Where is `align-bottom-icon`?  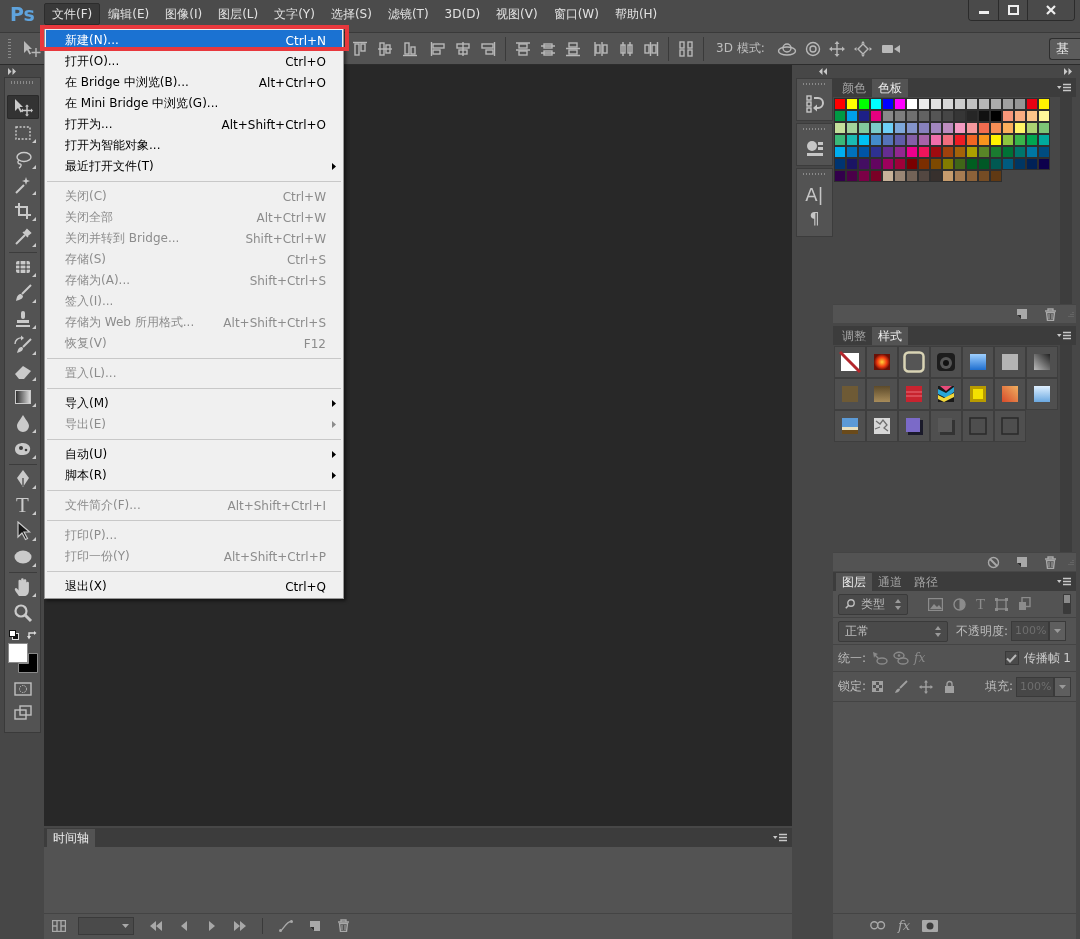
align-bottom-icon is located at coordinates (410, 48).